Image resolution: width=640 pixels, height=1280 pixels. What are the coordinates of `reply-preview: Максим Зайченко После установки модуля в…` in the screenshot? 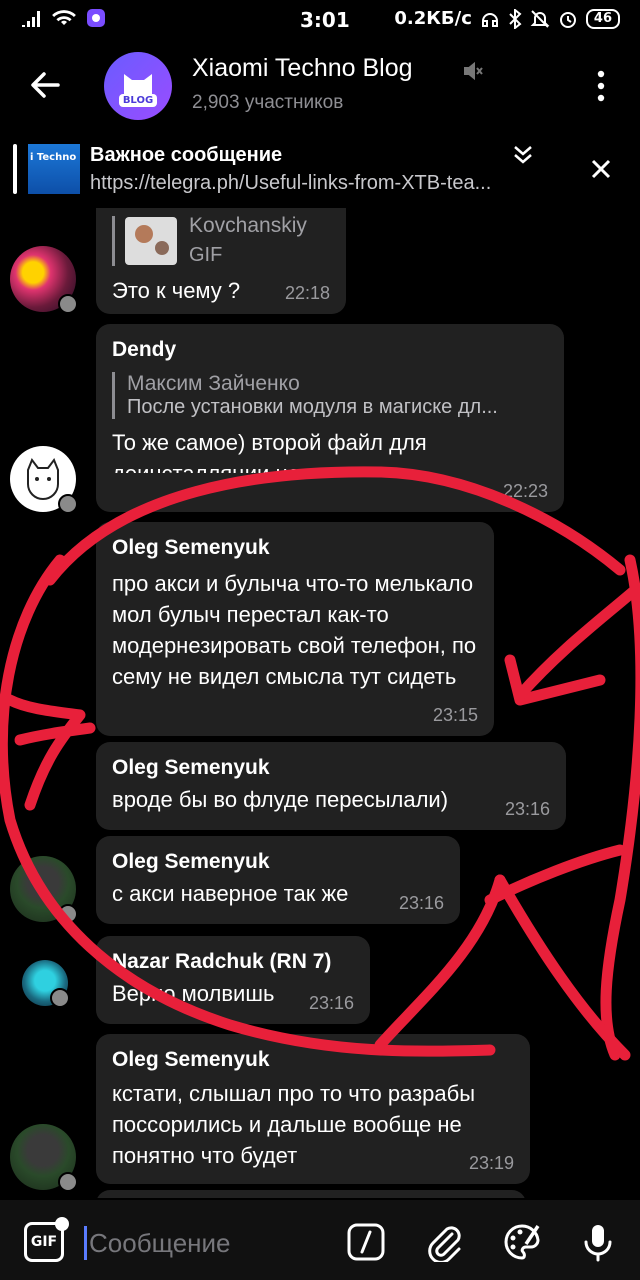 It's located at (330, 395).